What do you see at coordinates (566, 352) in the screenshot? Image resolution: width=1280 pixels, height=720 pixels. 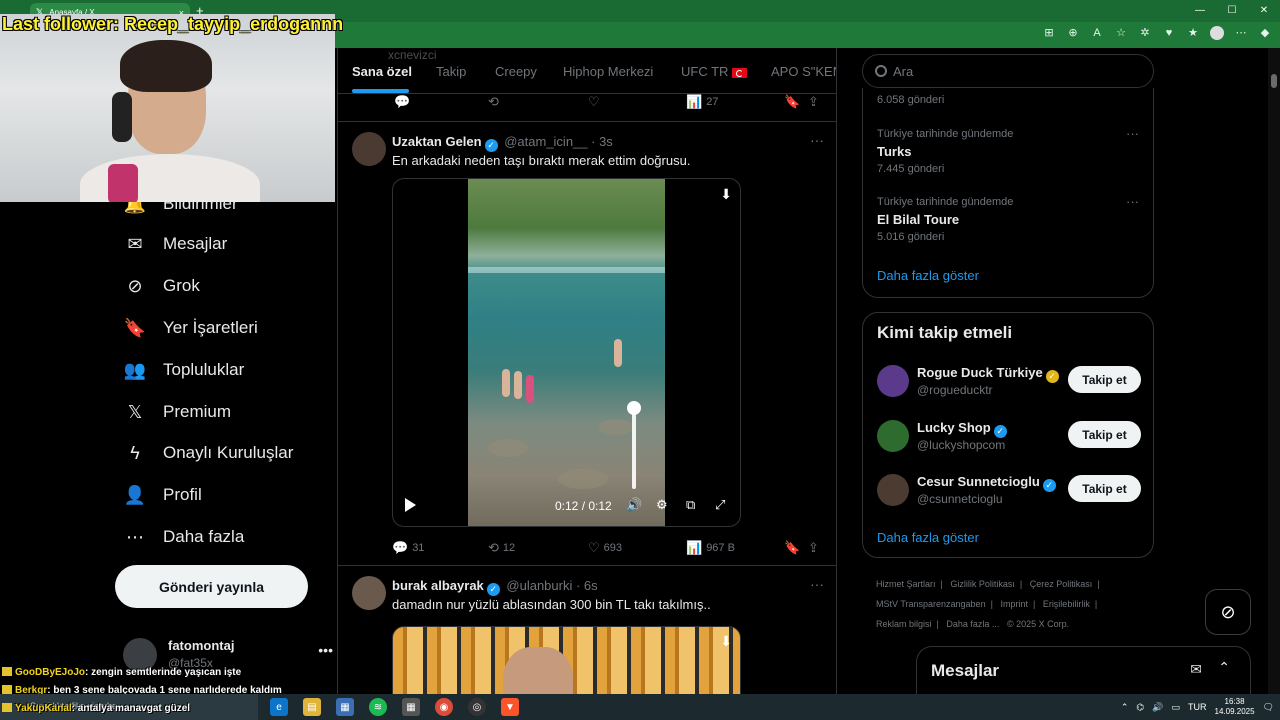 I see `video-player: ⬇ 0:12 / 0:12 🔊 ⚙ ⧉ ⤢` at bounding box center [566, 352].